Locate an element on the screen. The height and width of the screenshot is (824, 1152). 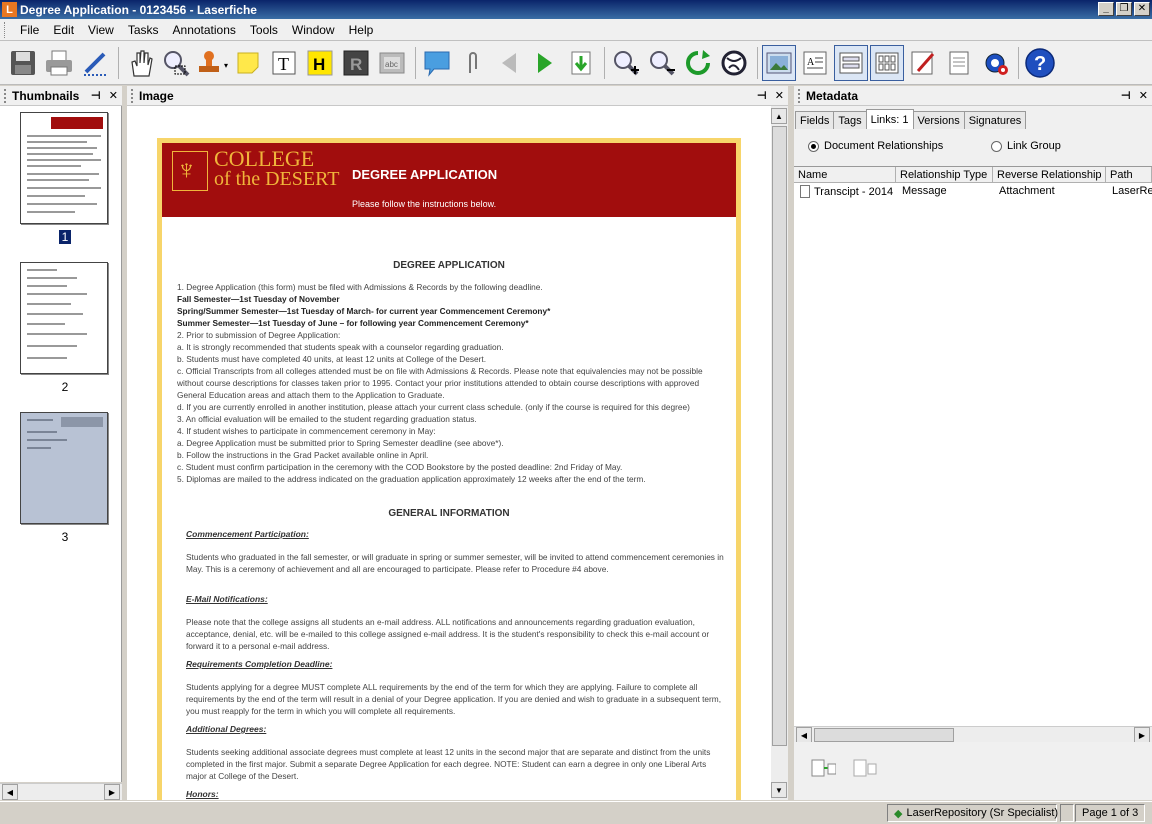
section-heading: Honors: is located at coordinates (202, 794).